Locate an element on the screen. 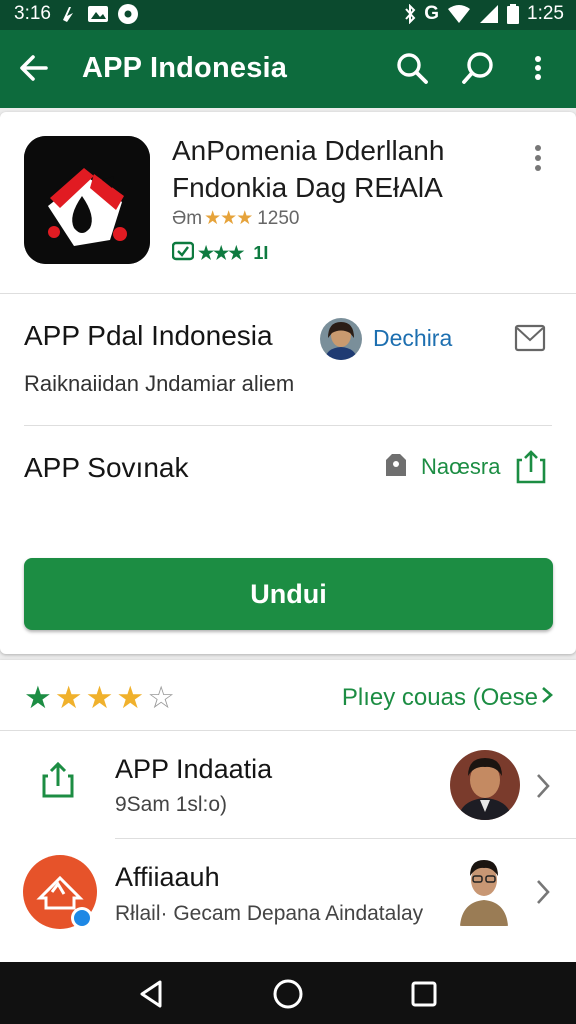  developer-description: Raiknaiidan Jndamiar aliem is located at coordinates (159, 383).